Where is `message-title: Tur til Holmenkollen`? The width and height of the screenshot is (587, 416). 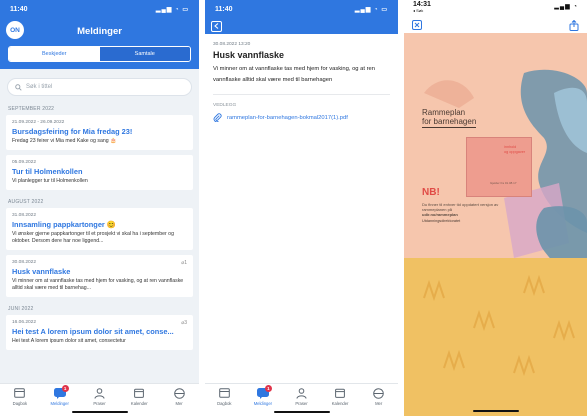
message-title: Tur til Holmenkollen is located at coordinates (47, 171).